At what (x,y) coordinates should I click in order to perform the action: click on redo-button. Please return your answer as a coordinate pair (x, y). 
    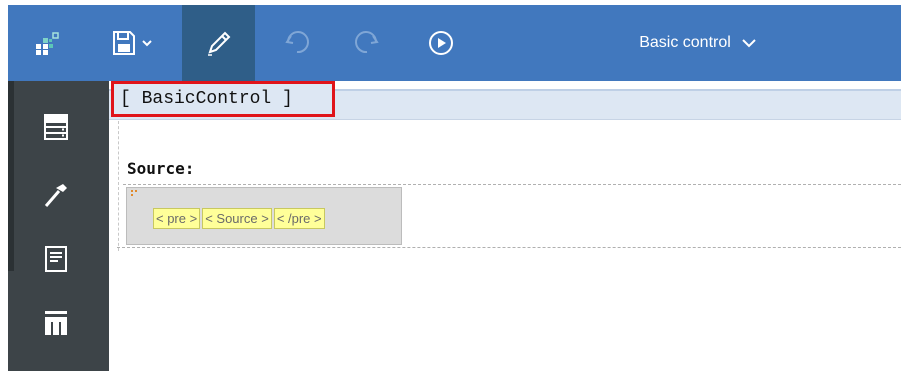
    Looking at the image, I should click on (367, 43).